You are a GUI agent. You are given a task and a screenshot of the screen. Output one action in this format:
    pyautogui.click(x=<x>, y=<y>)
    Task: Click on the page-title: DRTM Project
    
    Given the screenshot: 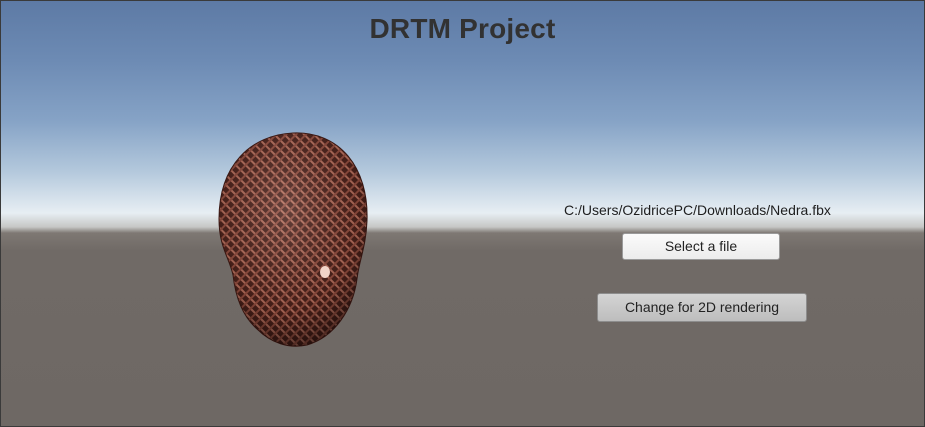 What is the action you would take?
    pyautogui.click(x=462, y=28)
    